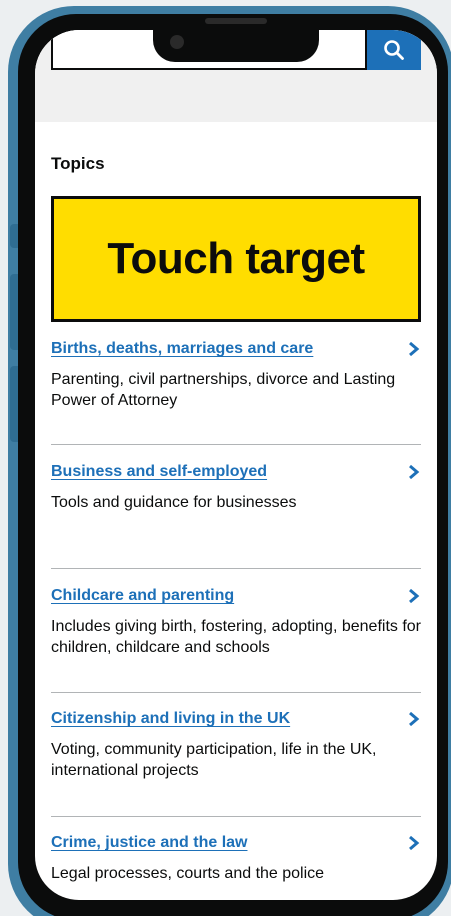 Image resolution: width=451 pixels, height=916 pixels. I want to click on camera-icon, so click(177, 42).